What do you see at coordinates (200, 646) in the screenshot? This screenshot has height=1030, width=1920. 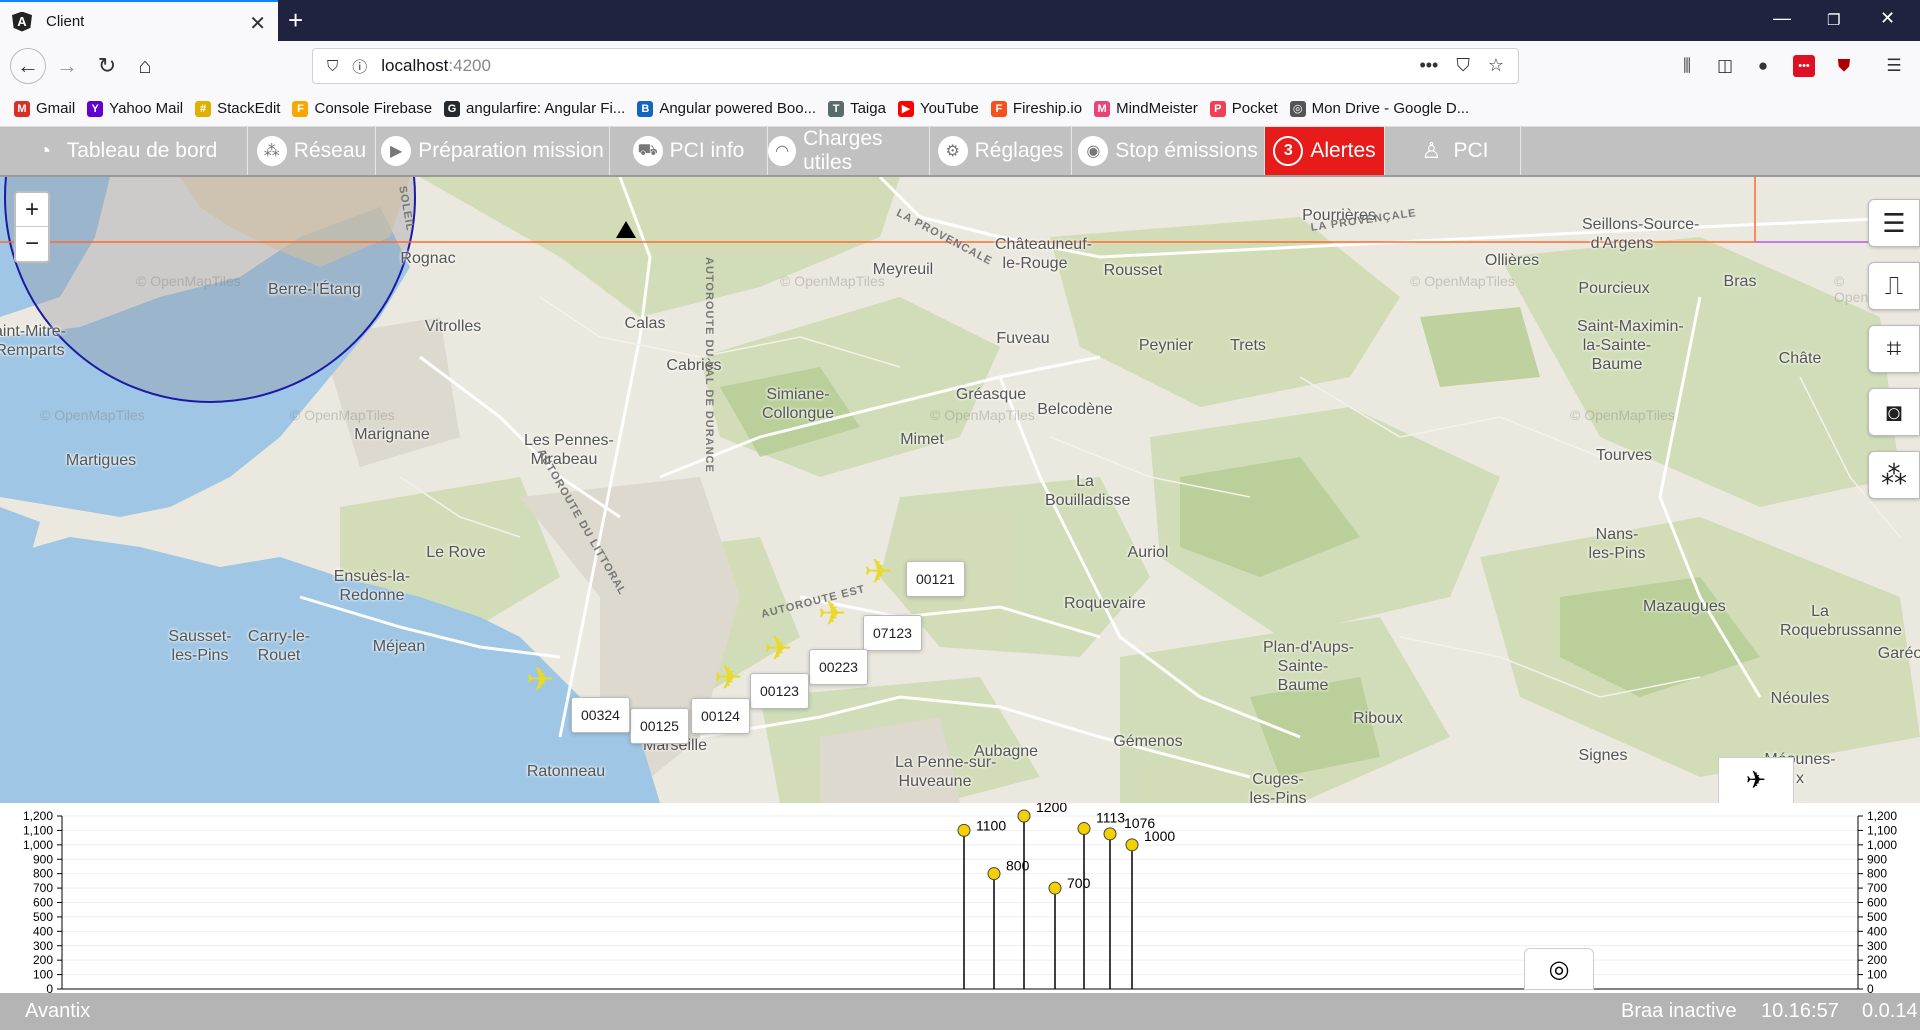 I see `place-label: Sausset- les-Pins` at bounding box center [200, 646].